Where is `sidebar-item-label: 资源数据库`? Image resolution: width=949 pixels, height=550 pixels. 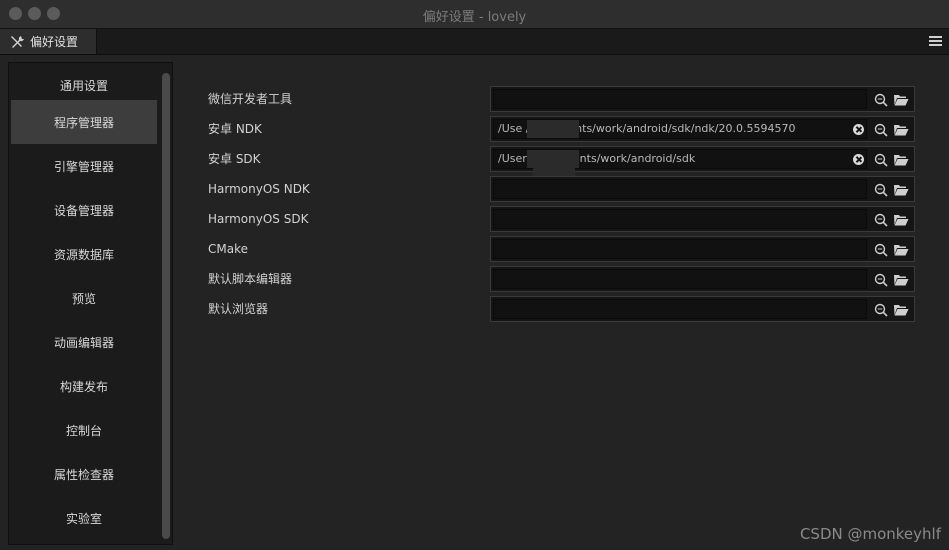
sidebar-item-label: 资源数据库 is located at coordinates (83, 254).